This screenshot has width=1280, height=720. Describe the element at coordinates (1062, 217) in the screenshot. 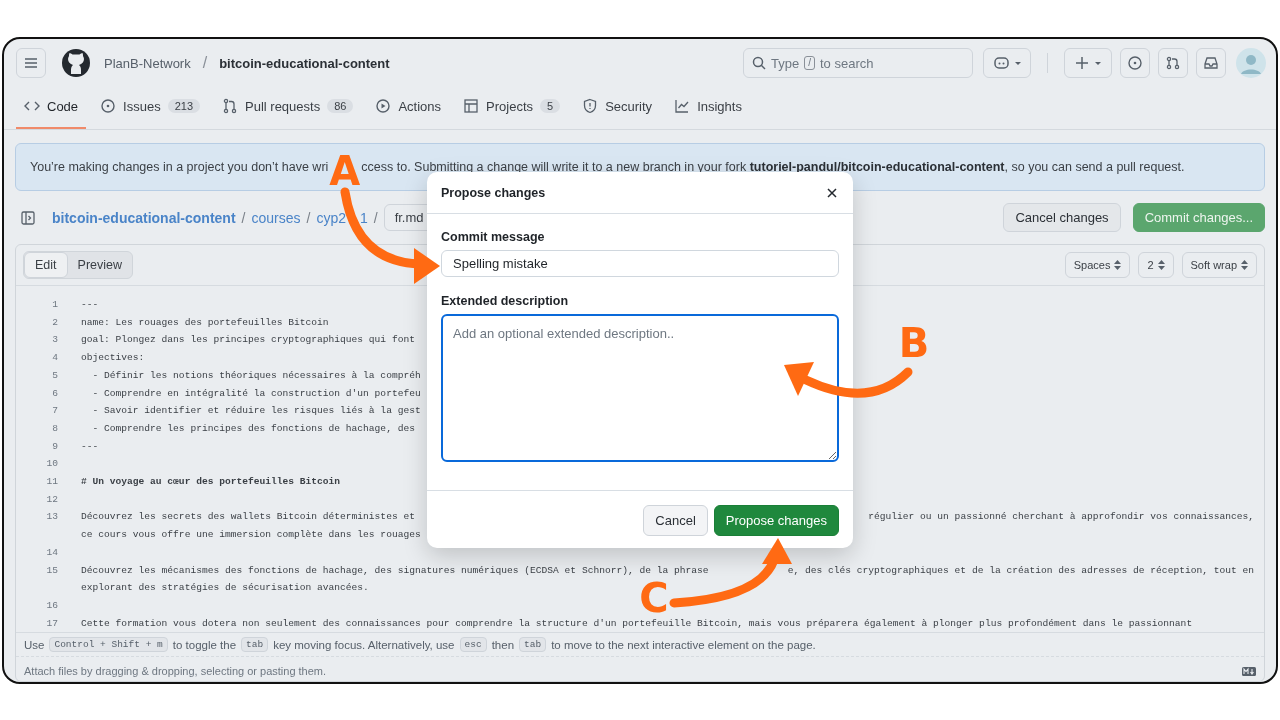

I see `cancel-button: Cancel changes` at that location.